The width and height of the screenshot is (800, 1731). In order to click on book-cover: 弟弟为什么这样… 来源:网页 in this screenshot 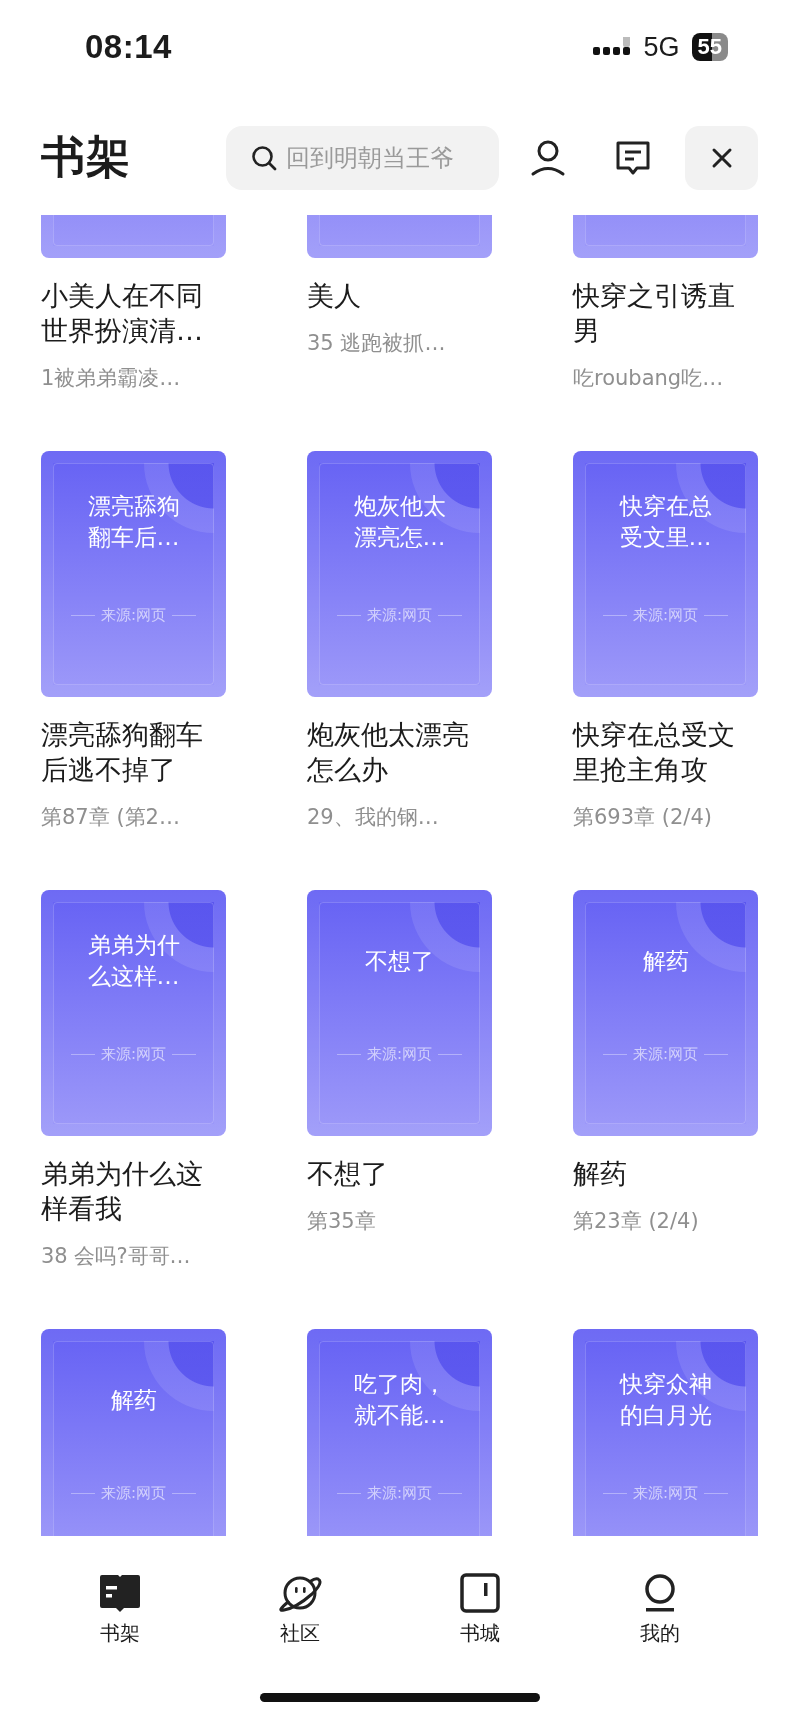, I will do `click(133, 1013)`.